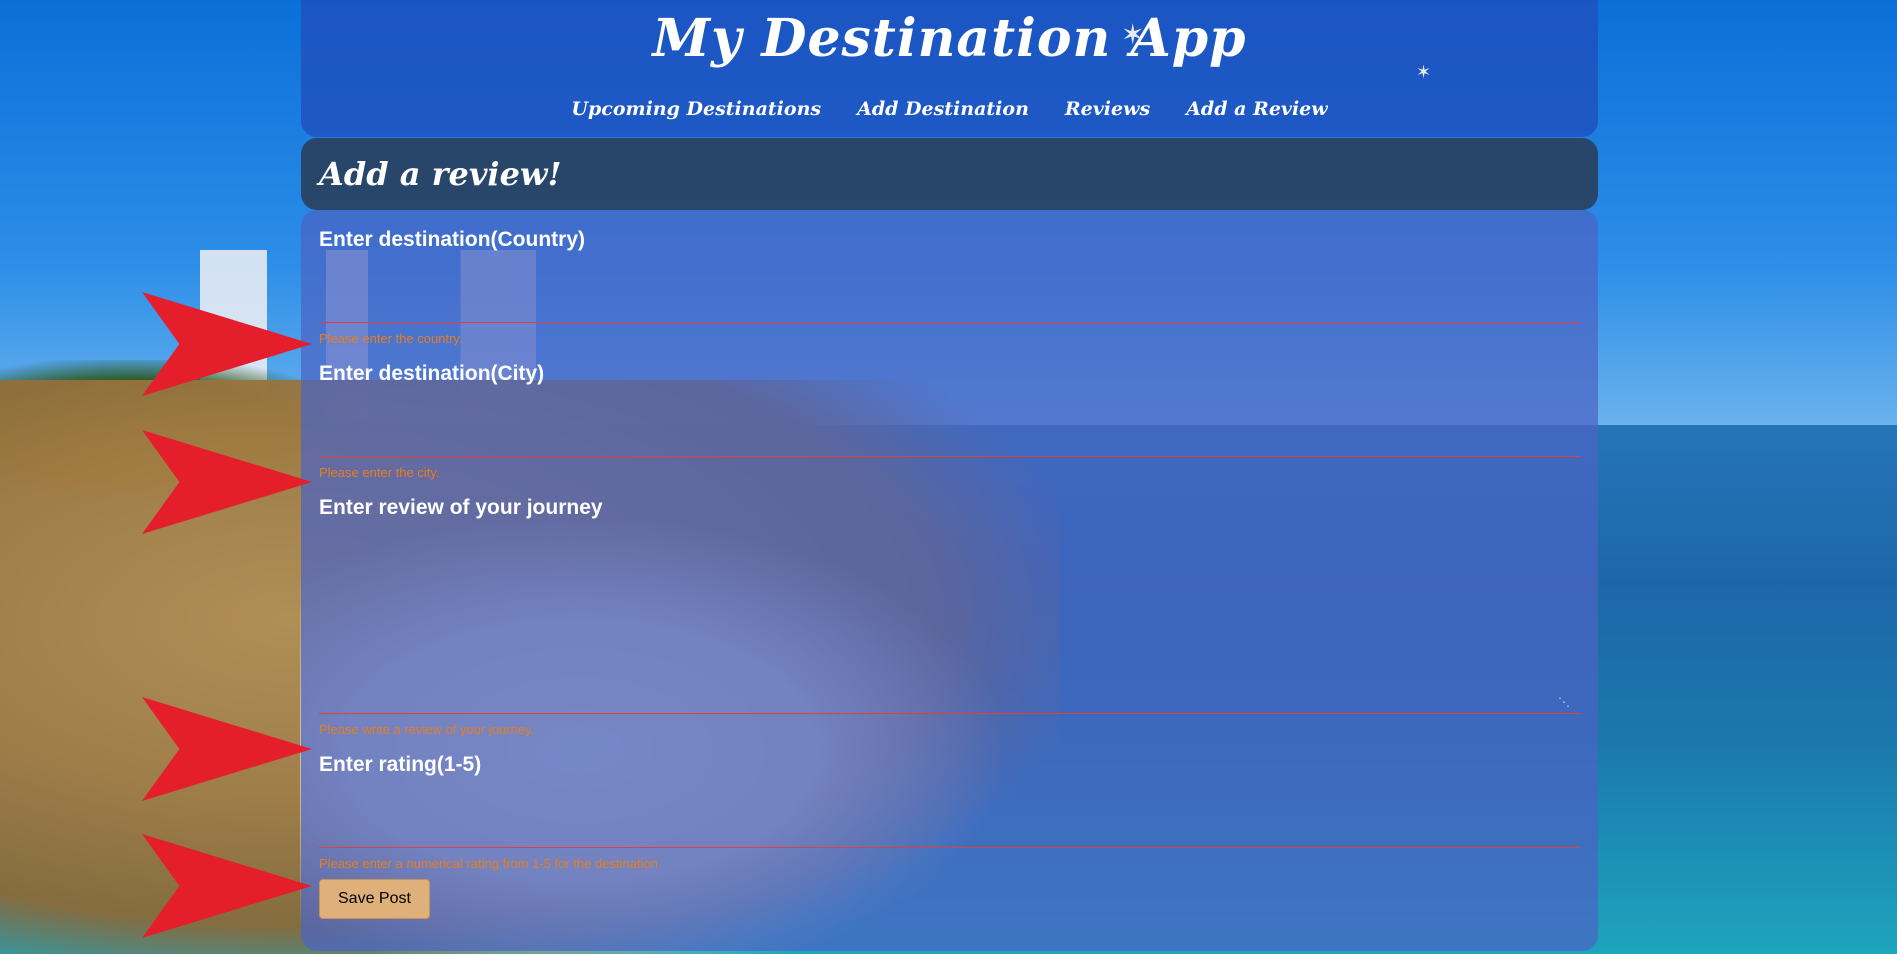 The height and width of the screenshot is (954, 1897). What do you see at coordinates (379, 472) in the screenshot?
I see `city-error: Please enter the city.` at bounding box center [379, 472].